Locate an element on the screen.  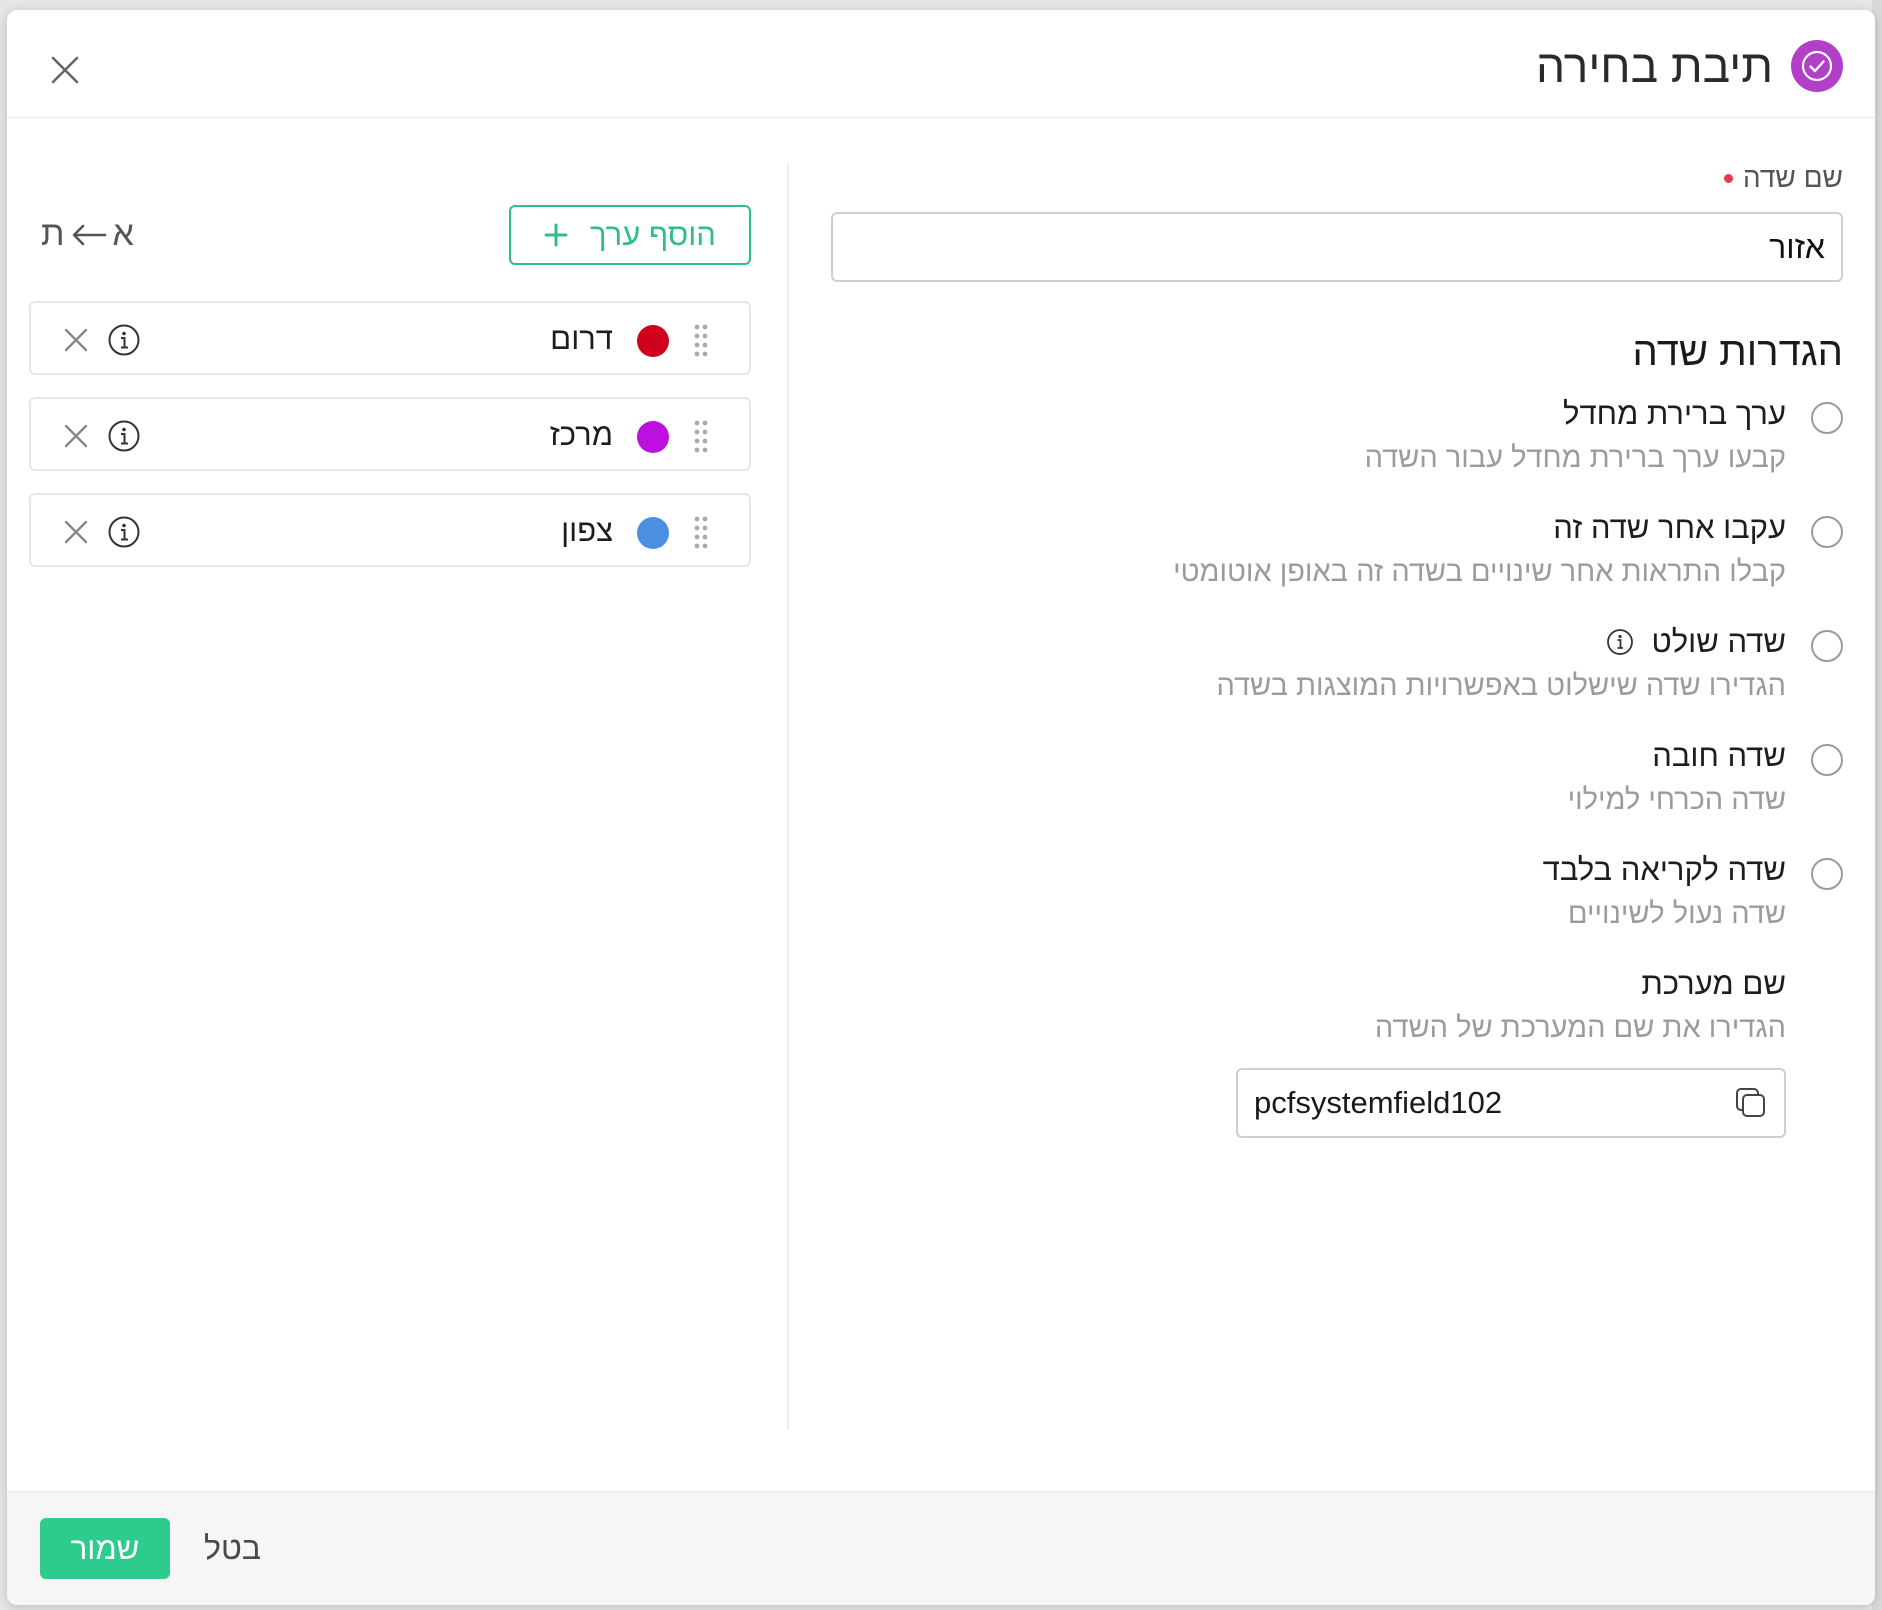
close-button is located at coordinates (65, 70).